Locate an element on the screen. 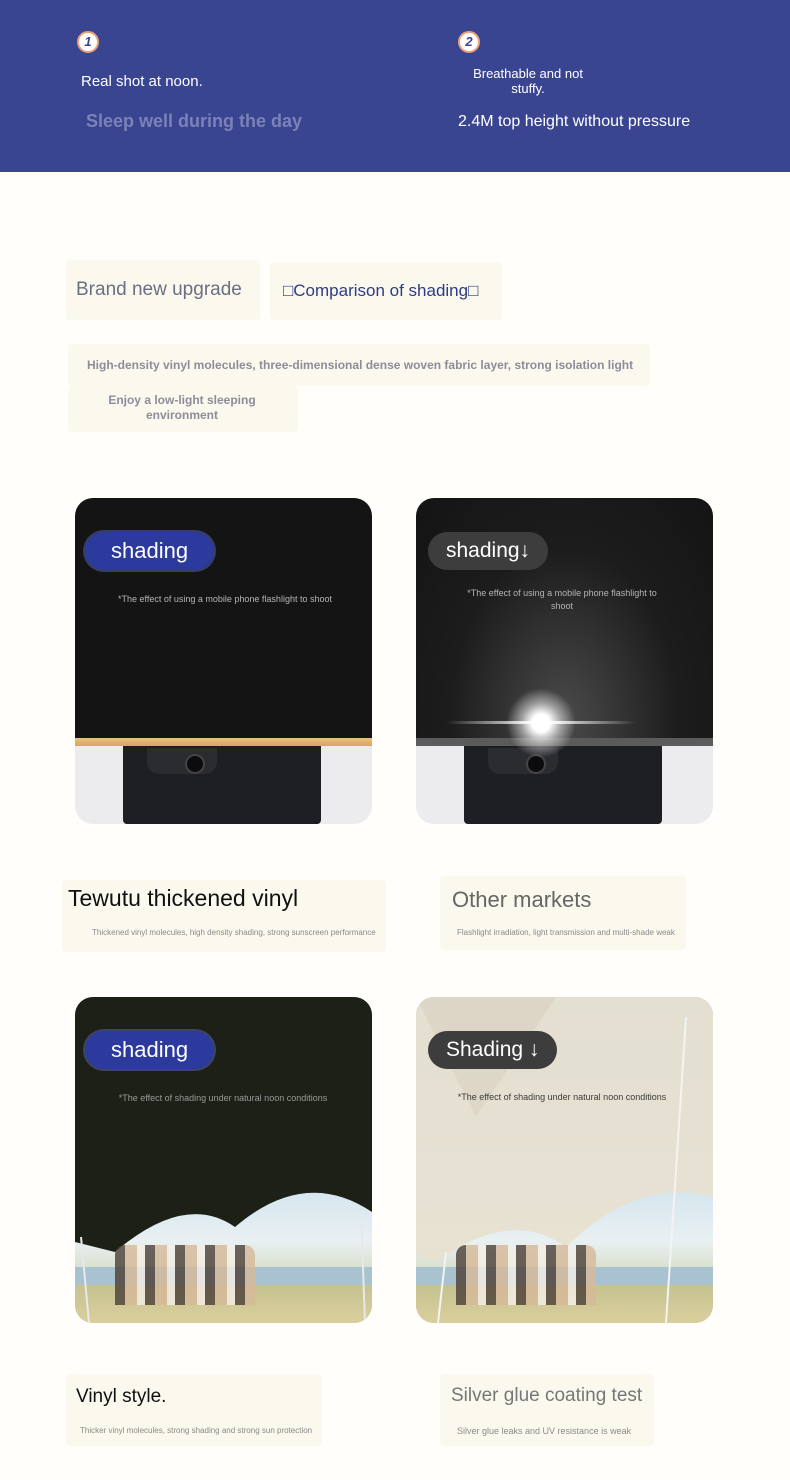 The width and height of the screenshot is (790, 1480). fabric-edge-gold is located at coordinates (223, 742).